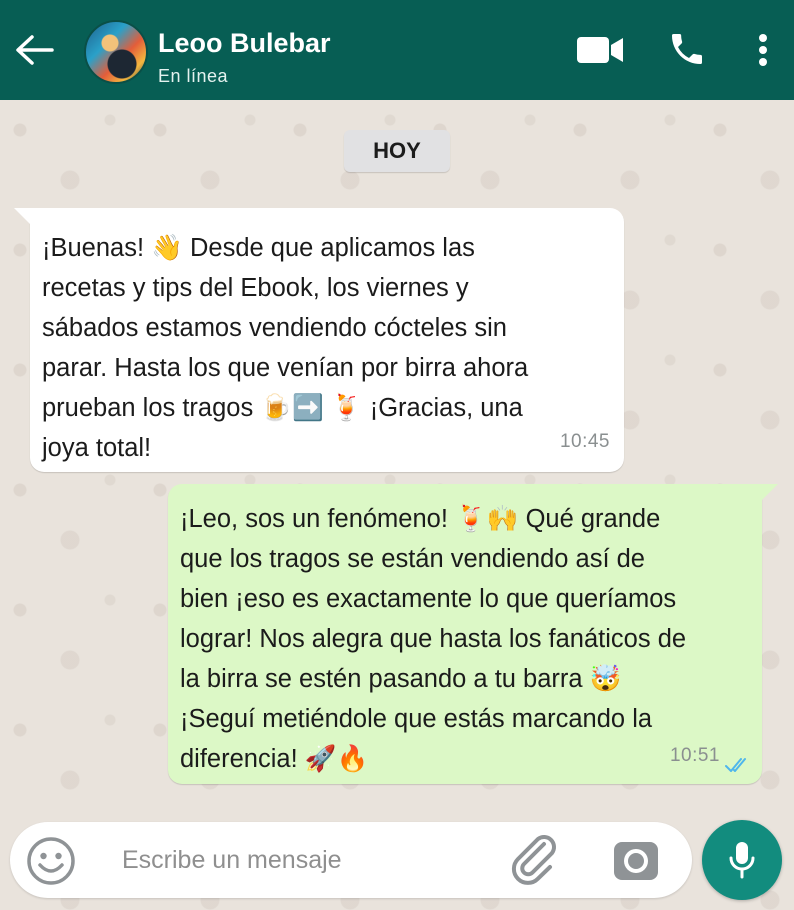 This screenshot has width=794, height=910. Describe the element at coordinates (584, 441) in the screenshot. I see `message-timestamp: 10:45` at that location.